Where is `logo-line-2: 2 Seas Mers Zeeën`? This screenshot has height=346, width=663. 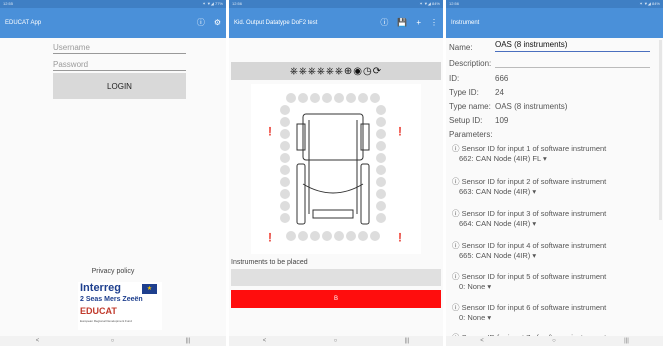 logo-line-2: 2 Seas Mers Zeeën is located at coordinates (111, 299).